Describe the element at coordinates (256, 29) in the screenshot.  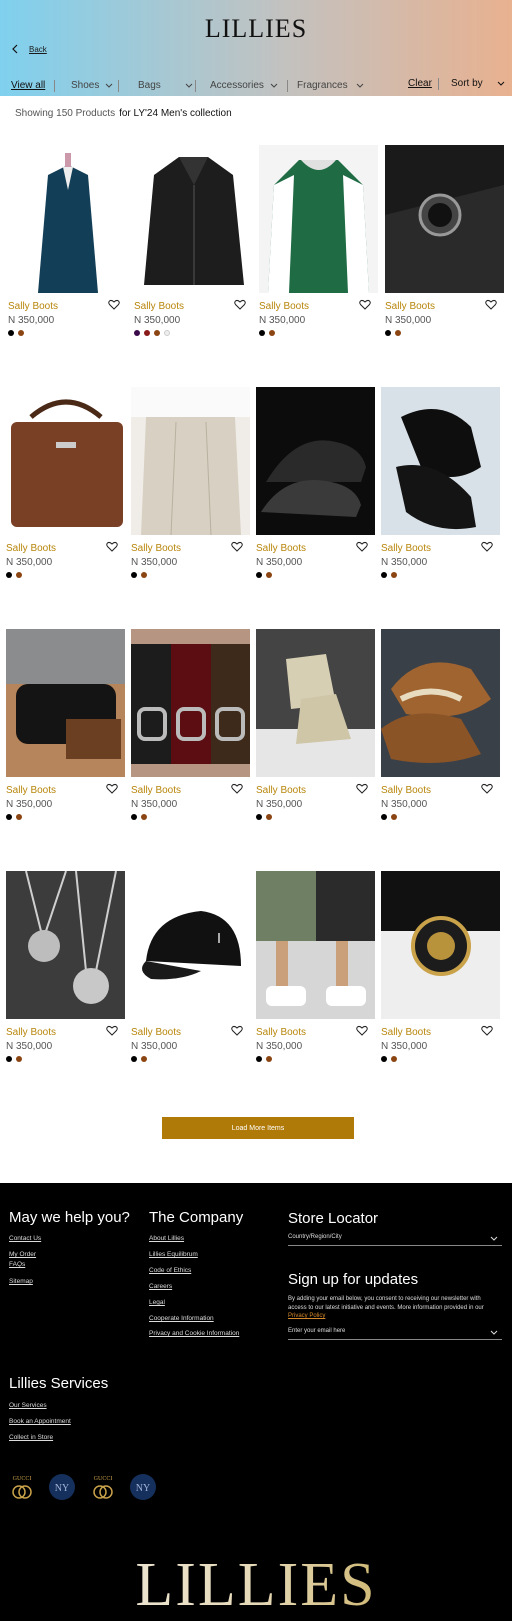
I see `site-logo: LILLIES` at that location.